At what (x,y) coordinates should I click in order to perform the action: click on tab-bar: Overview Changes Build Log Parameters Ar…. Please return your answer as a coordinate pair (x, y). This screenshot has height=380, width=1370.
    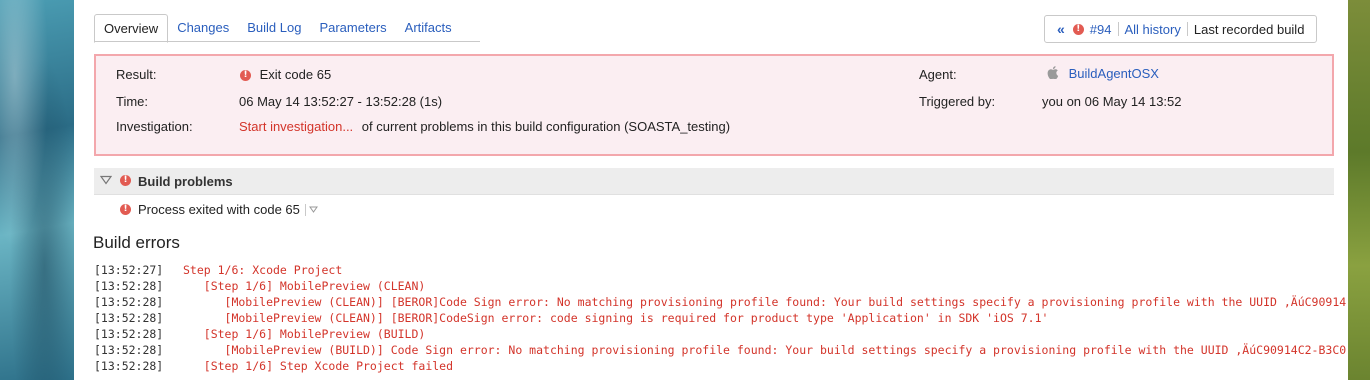
    Looking at the image, I should click on (277, 28).